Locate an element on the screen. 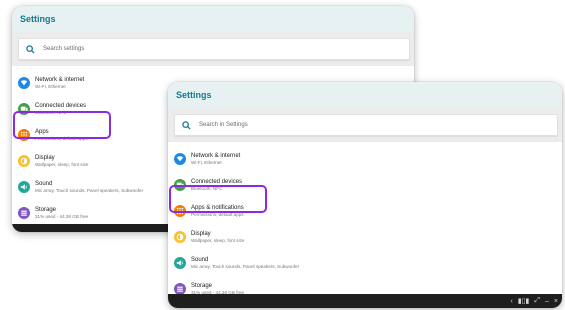 This screenshot has height=310, width=565. search-area: Search in Settings is located at coordinates (365, 125).